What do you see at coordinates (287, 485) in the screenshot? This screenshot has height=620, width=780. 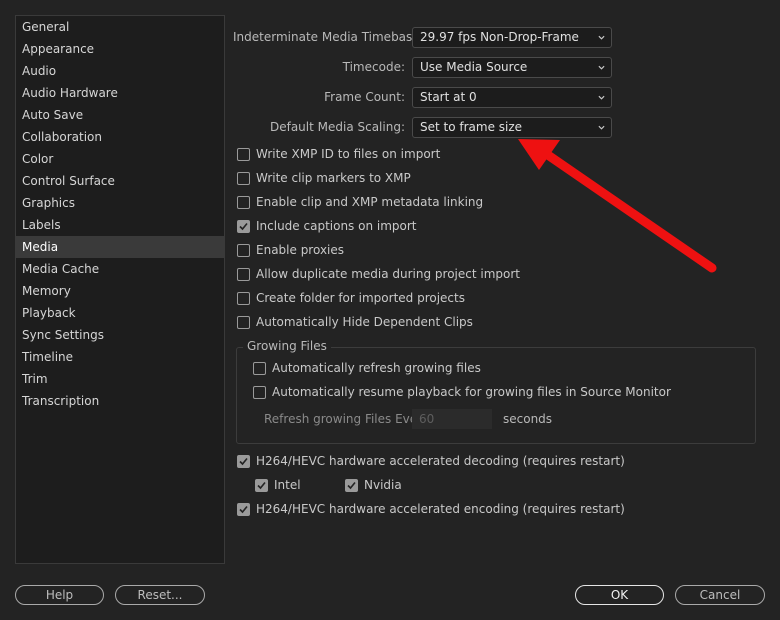 I see `intel-label: Intel` at bounding box center [287, 485].